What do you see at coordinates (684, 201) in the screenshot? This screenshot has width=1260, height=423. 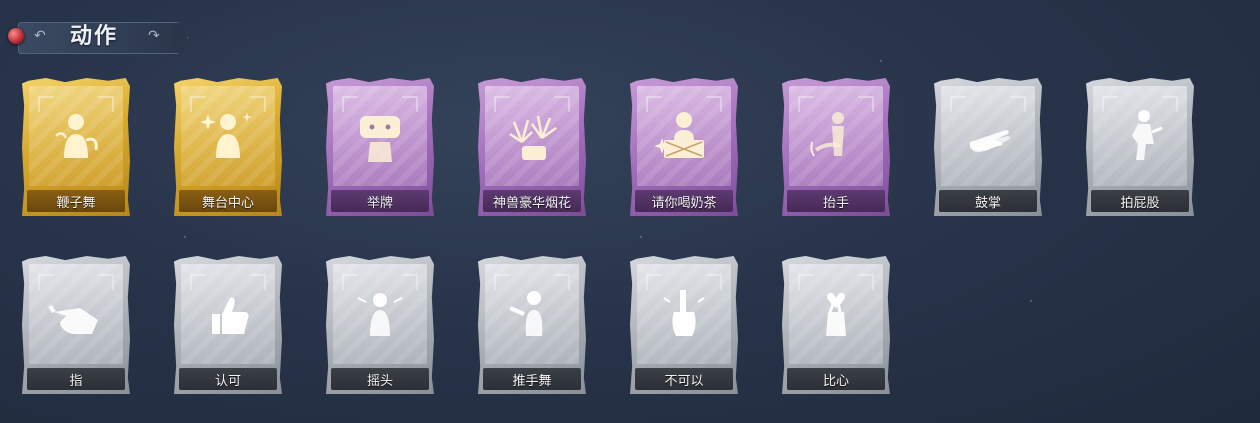 I see `card-label: 请你喝奶茶` at bounding box center [684, 201].